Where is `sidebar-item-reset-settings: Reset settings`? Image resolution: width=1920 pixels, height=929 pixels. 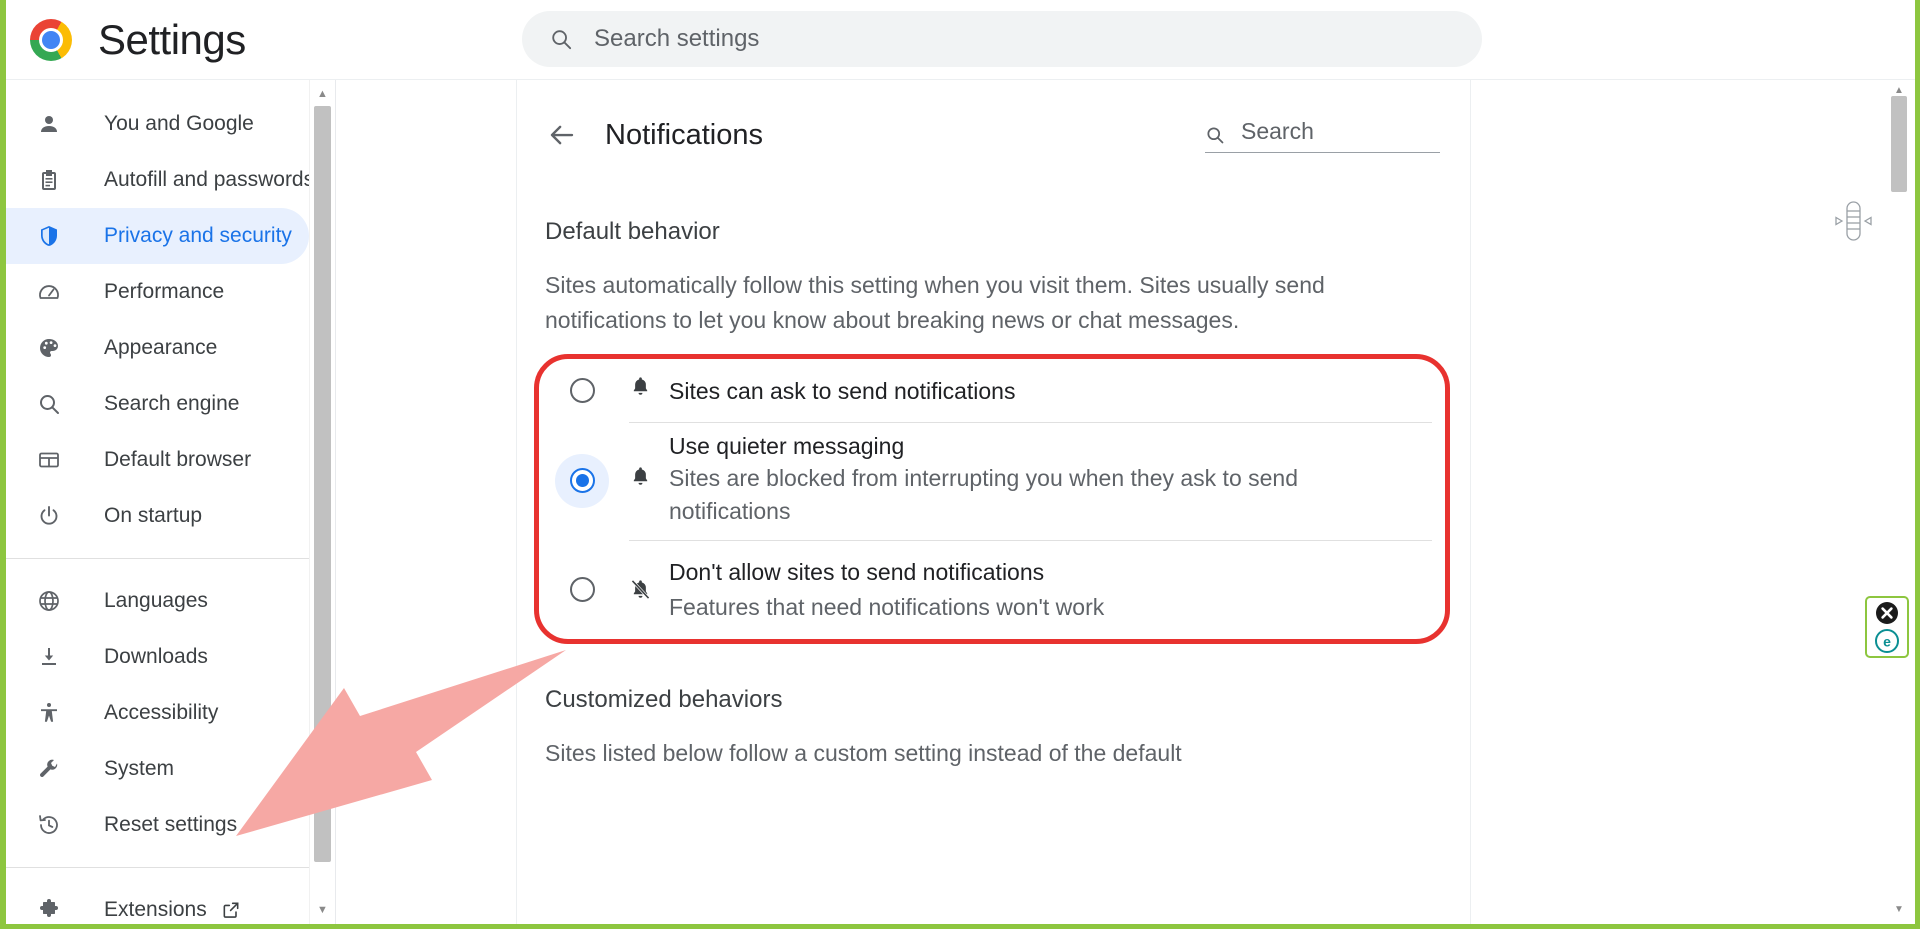 sidebar-item-reset-settings: Reset settings is located at coordinates (157, 825).